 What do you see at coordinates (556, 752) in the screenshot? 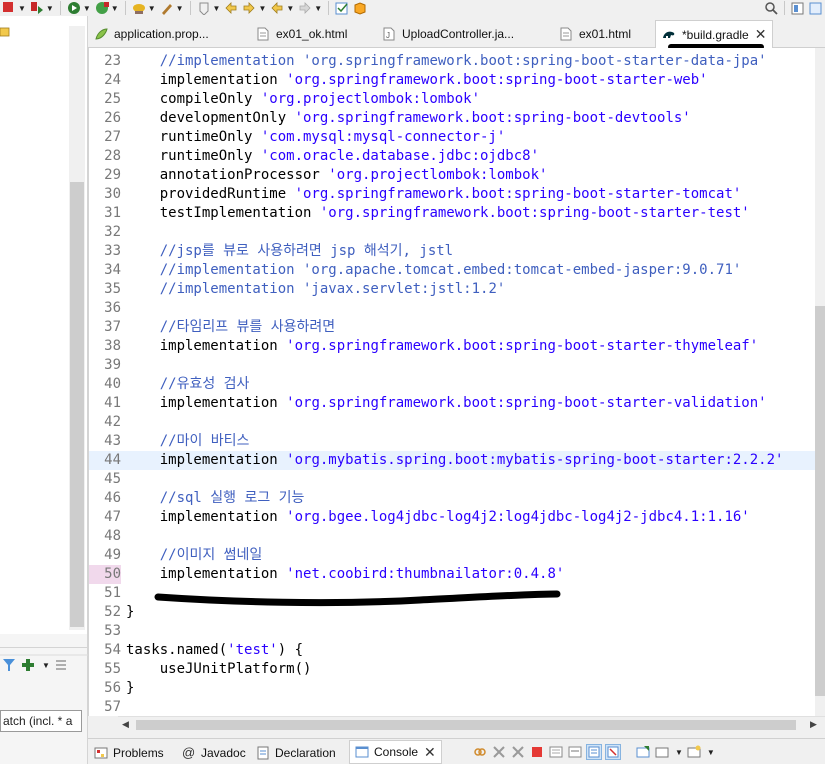
I see `clear-console-icon` at bounding box center [556, 752].